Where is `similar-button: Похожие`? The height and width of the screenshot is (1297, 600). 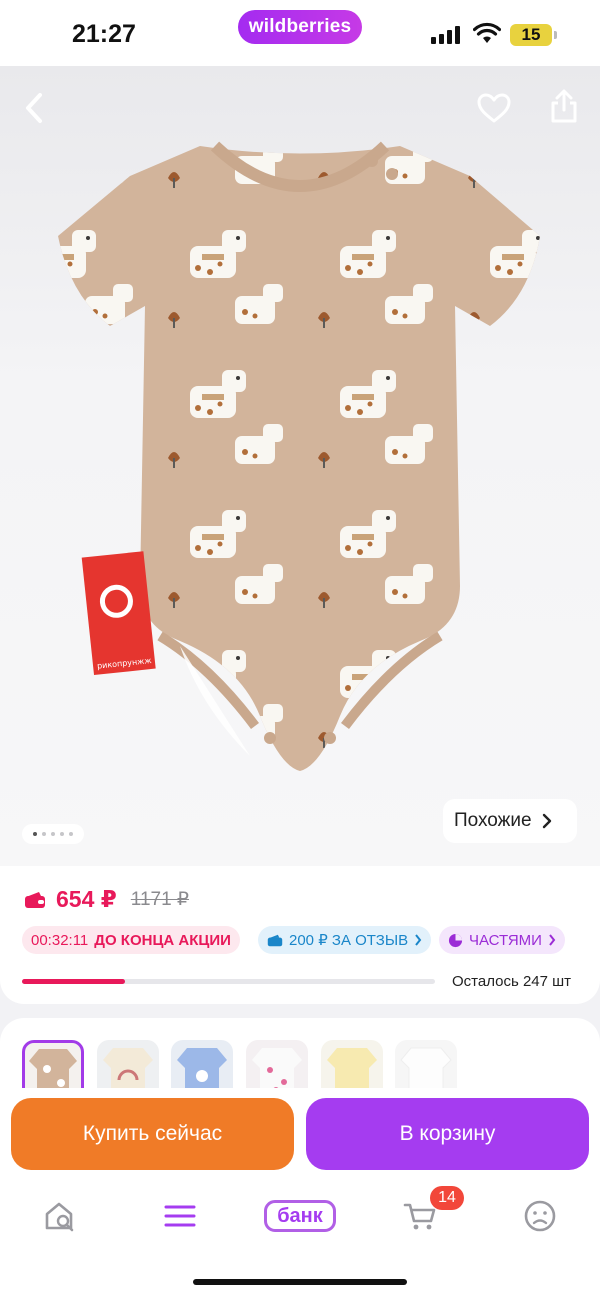 similar-button: Похожие is located at coordinates (510, 821).